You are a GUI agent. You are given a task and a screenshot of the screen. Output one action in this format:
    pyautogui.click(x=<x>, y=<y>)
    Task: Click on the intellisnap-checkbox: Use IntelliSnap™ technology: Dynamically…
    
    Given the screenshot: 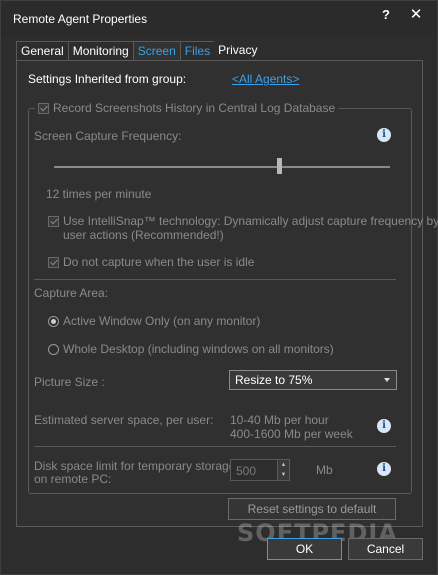 What is the action you would take?
    pyautogui.click(x=243, y=221)
    